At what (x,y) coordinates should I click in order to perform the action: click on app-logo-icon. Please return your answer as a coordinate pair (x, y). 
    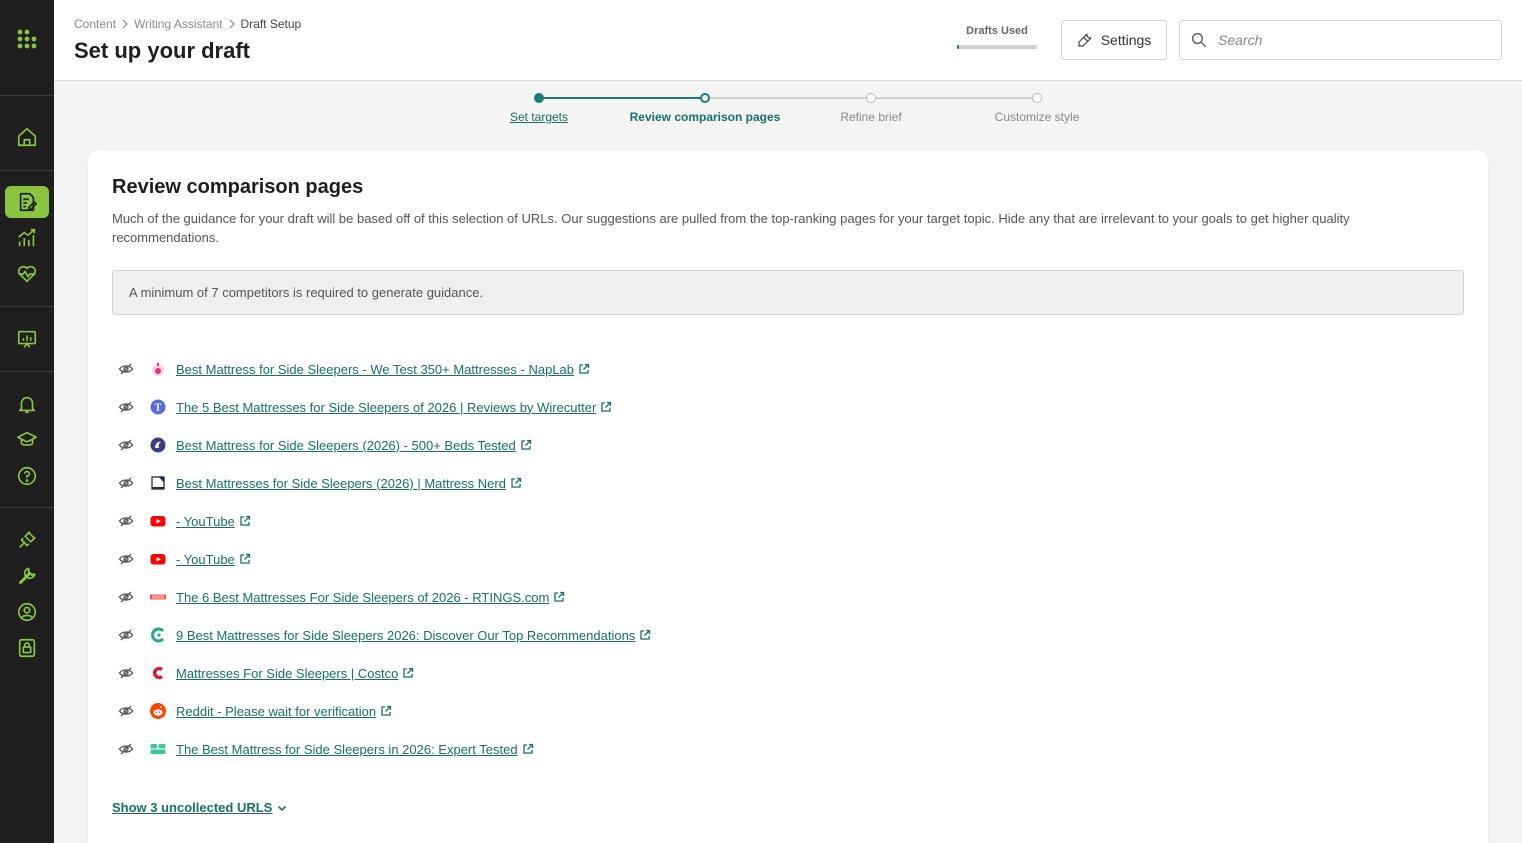
    Looking at the image, I should click on (27, 39).